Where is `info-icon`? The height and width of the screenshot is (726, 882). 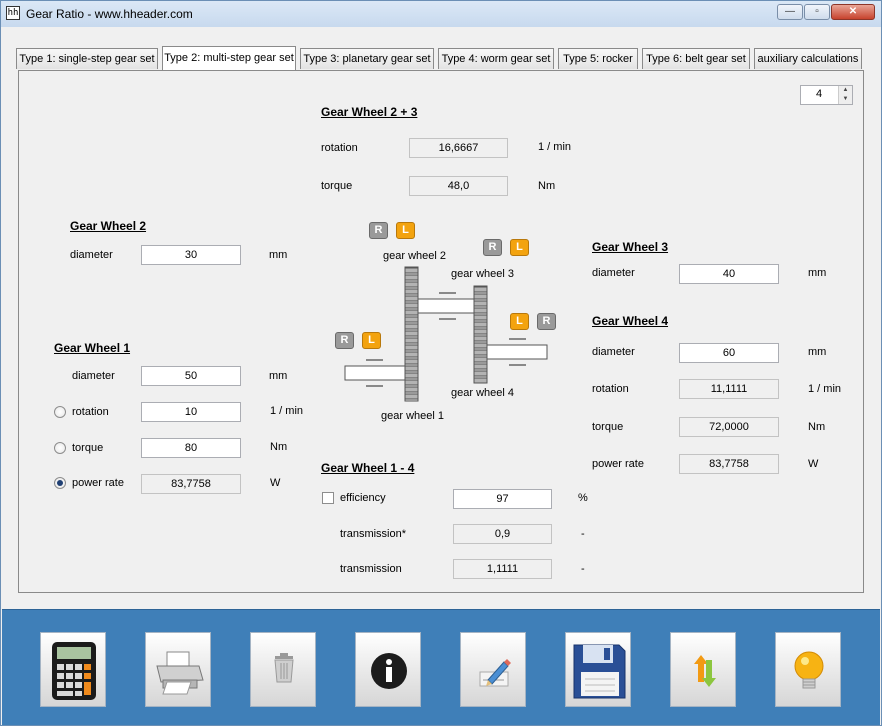 info-icon is located at coordinates (389, 671).